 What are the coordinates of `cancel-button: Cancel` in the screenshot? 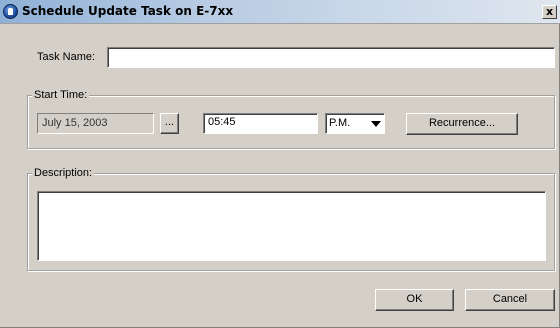 It's located at (510, 300).